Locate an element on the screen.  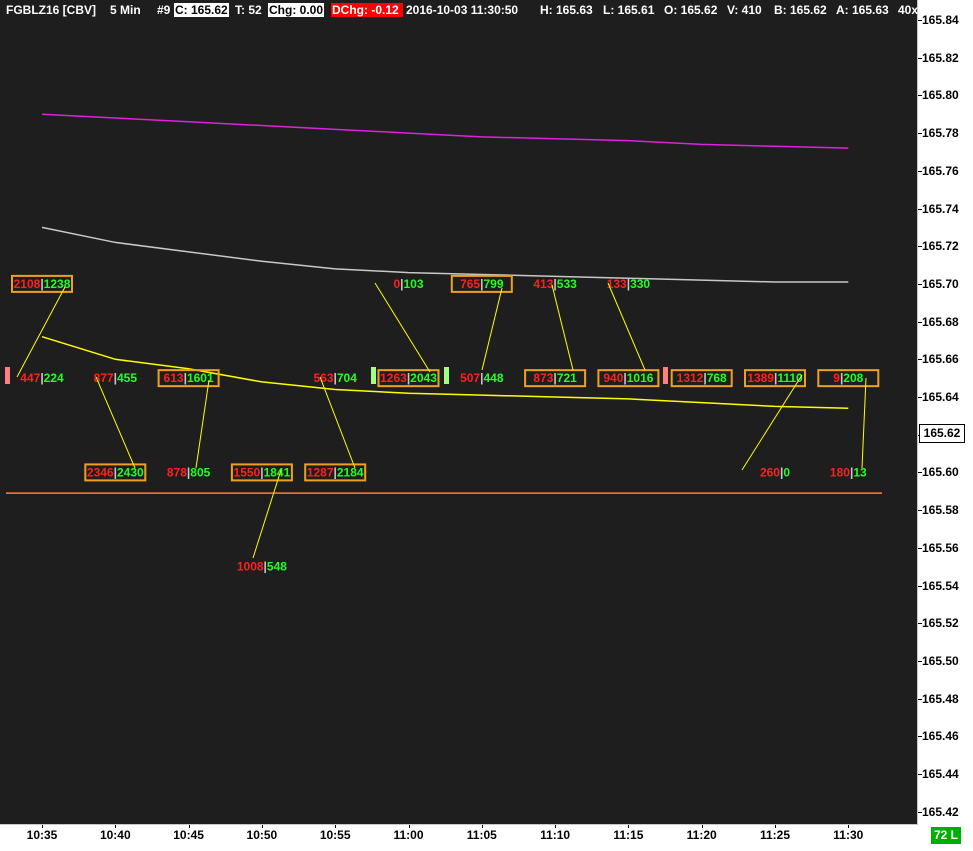
time-tick-label: 10:35 is located at coordinates (42, 835).